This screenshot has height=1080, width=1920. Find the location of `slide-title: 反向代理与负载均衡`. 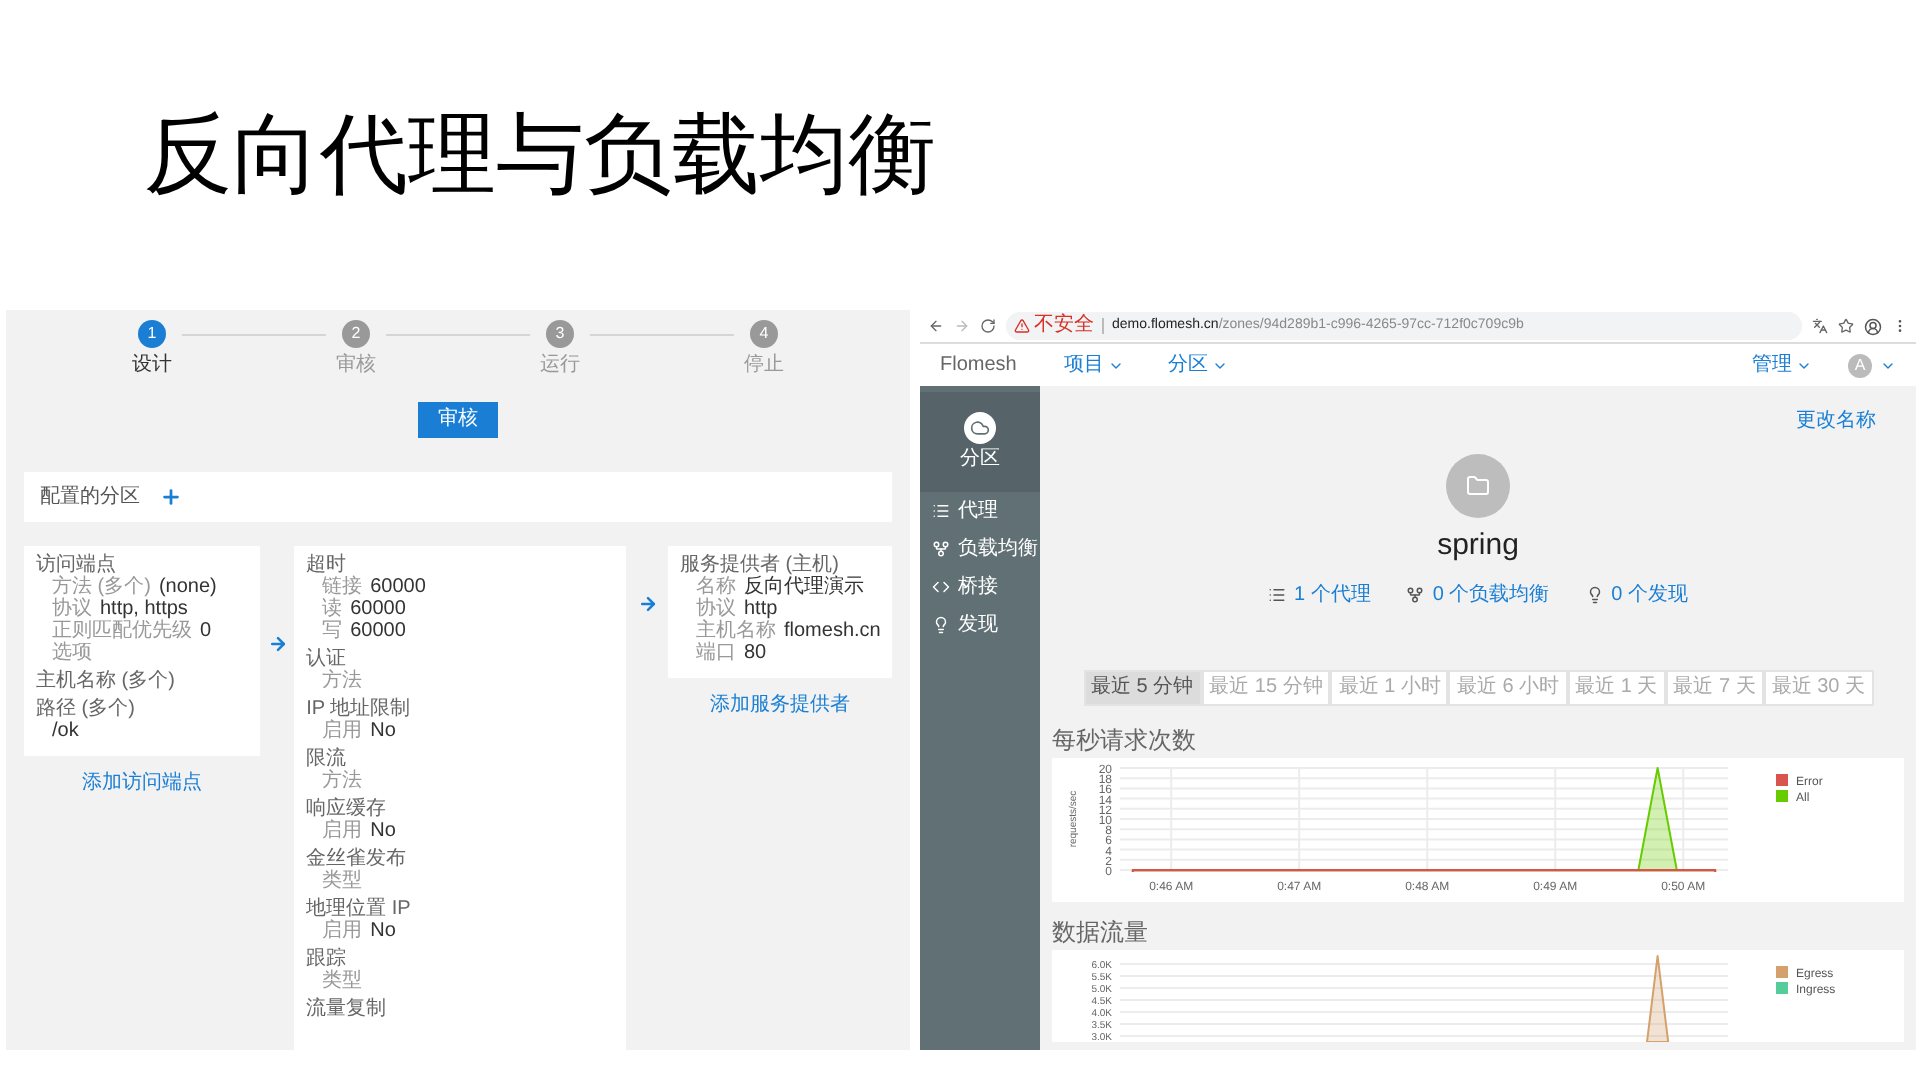

slide-title: 反向代理与负载均衡 is located at coordinates (541, 156).